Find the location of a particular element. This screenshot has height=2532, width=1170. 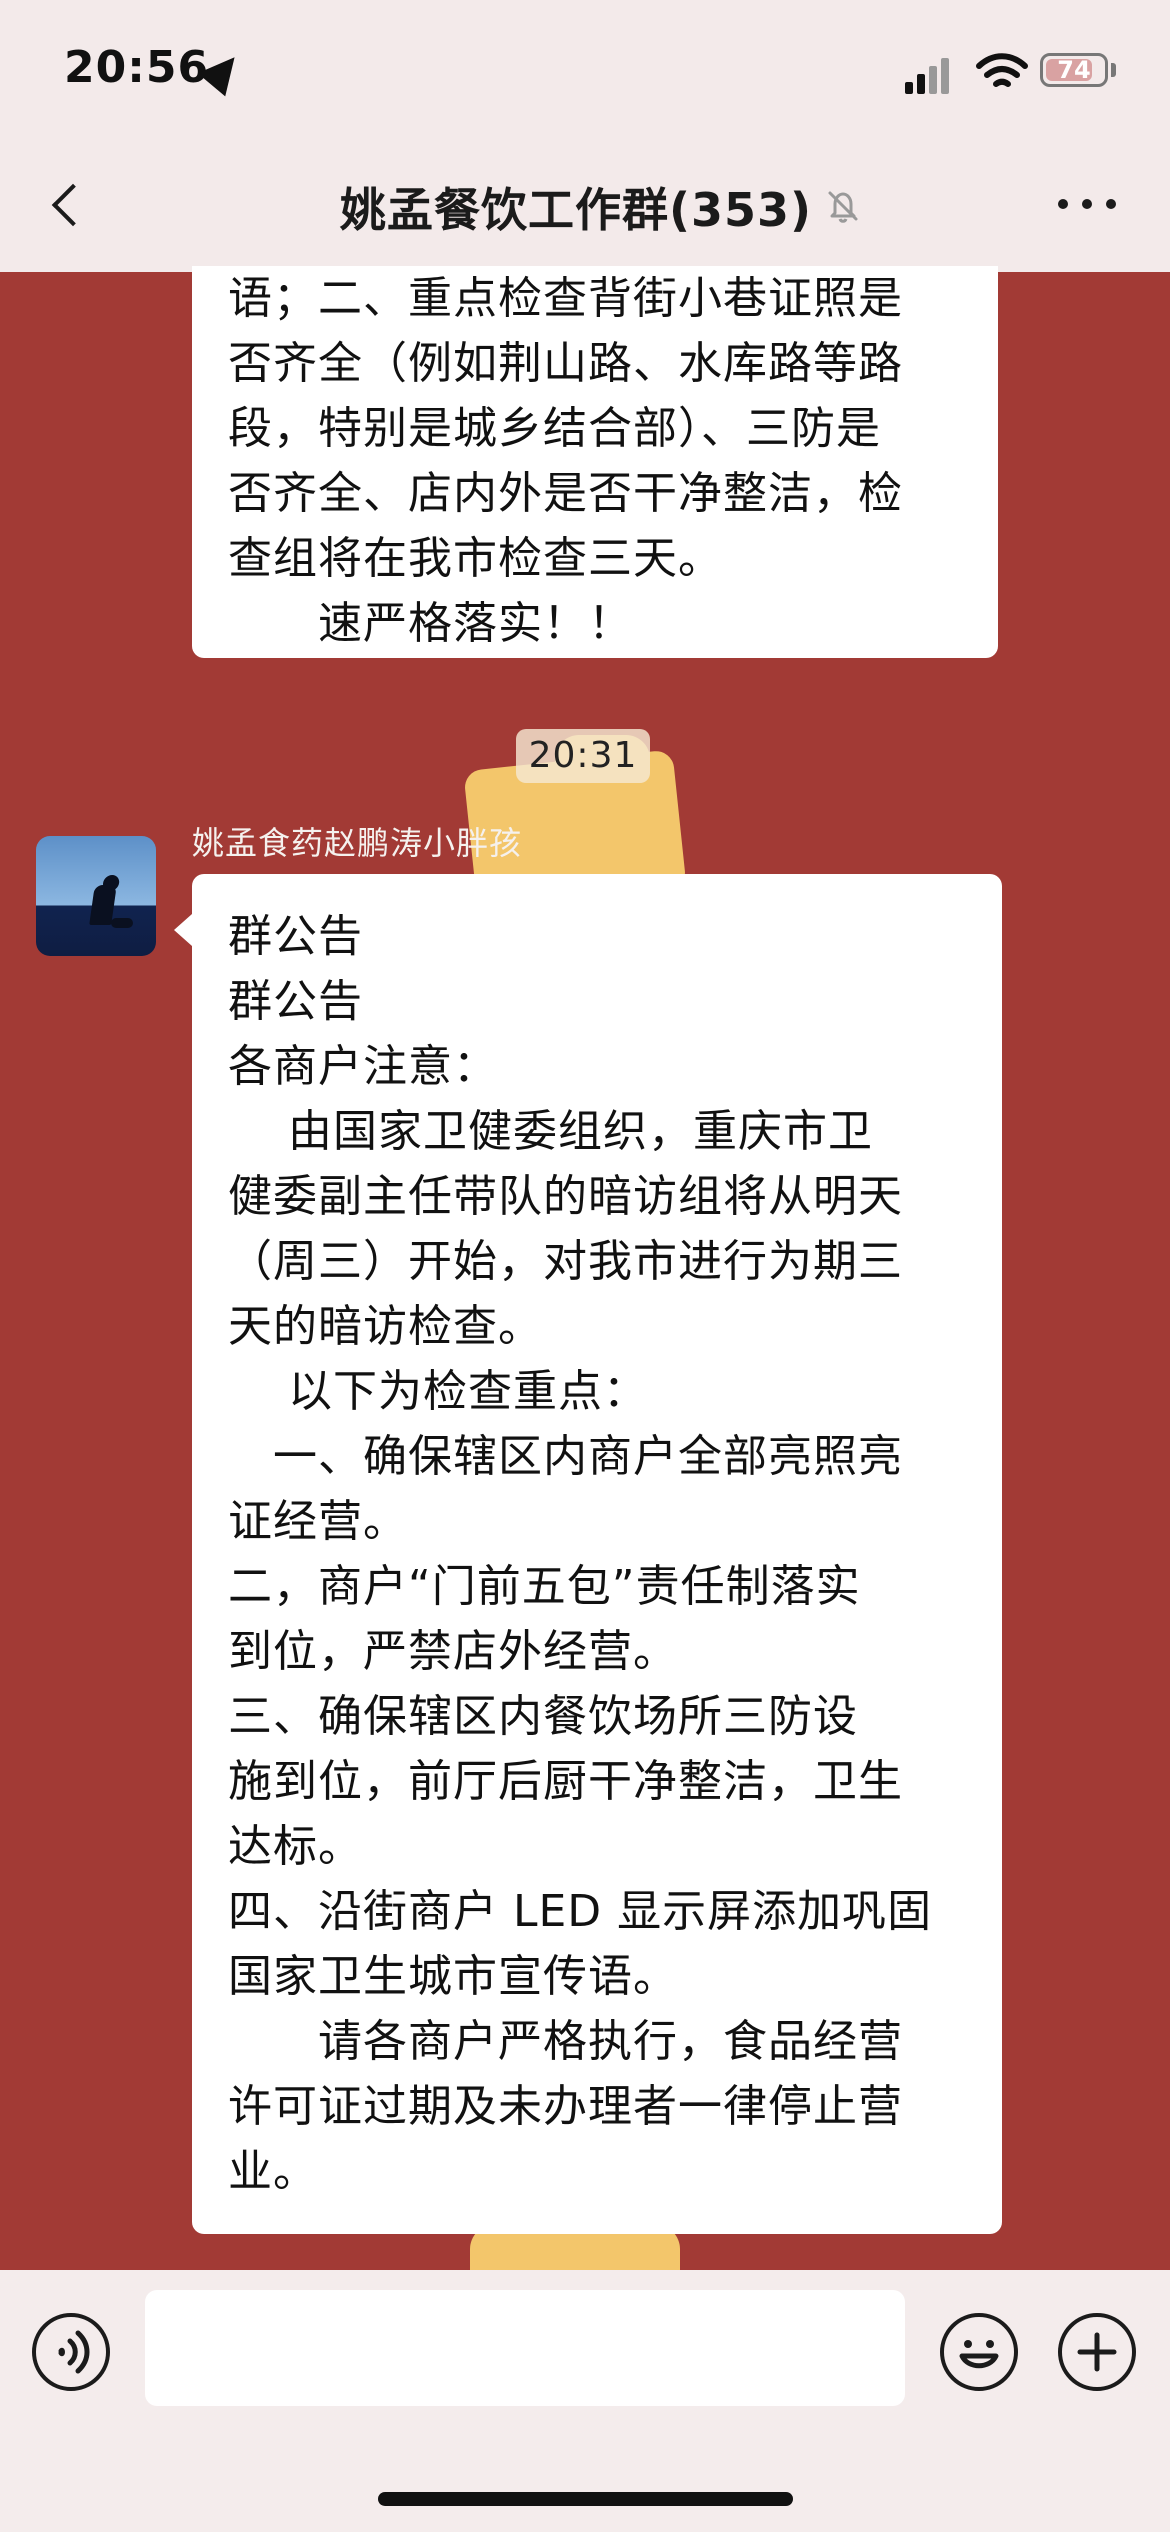

battery-level: 74 is located at coordinates (1074, 70).